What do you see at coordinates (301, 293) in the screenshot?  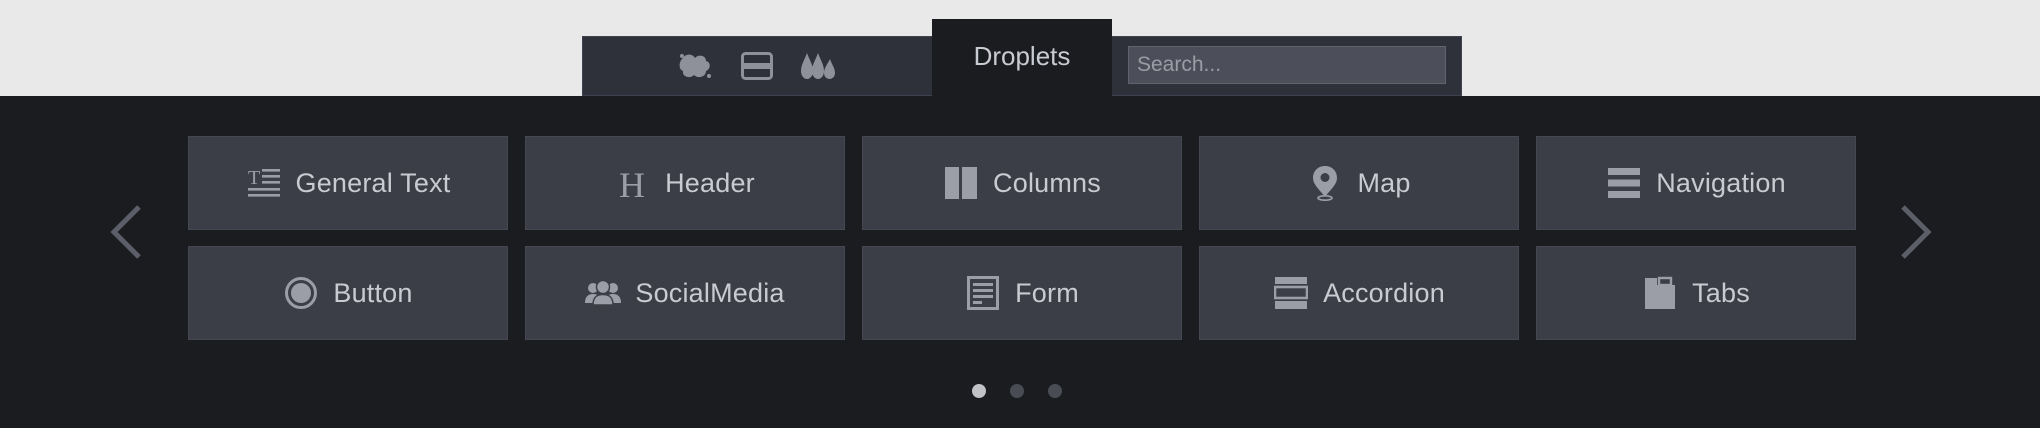 I see `radio-button-icon` at bounding box center [301, 293].